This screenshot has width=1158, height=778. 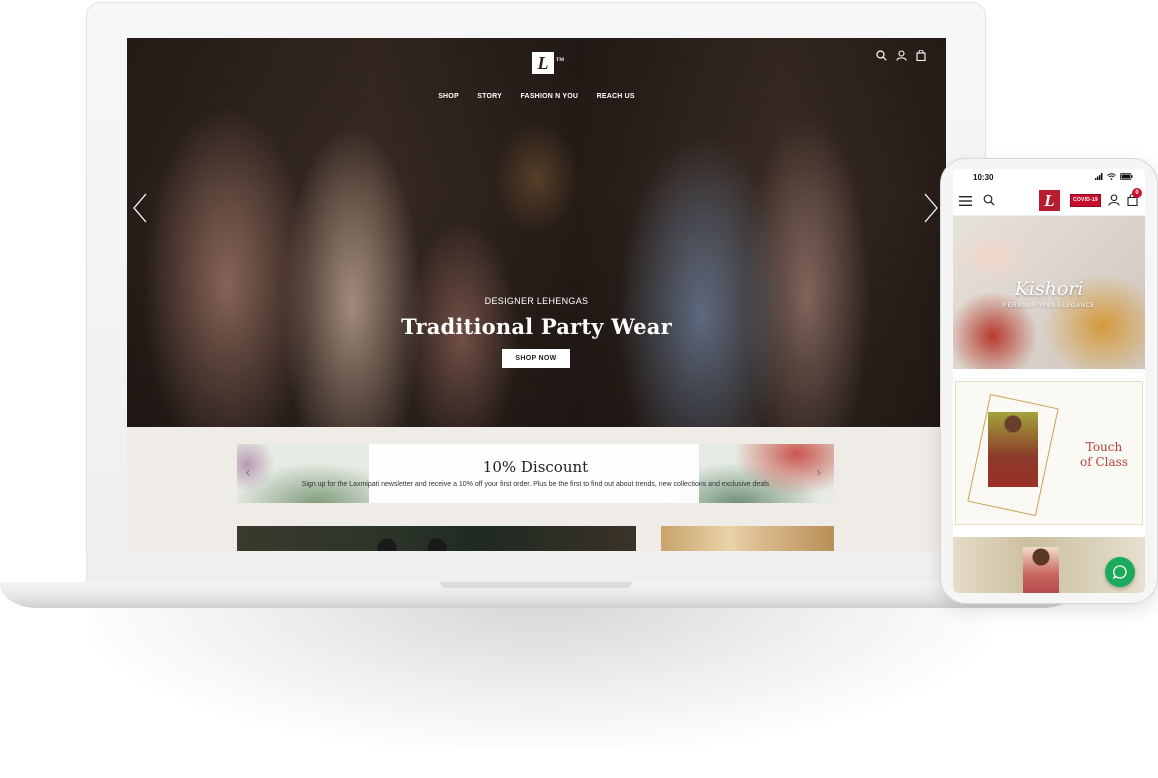 What do you see at coordinates (536, 358) in the screenshot?
I see `shop-now-button: SHOP NOW` at bounding box center [536, 358].